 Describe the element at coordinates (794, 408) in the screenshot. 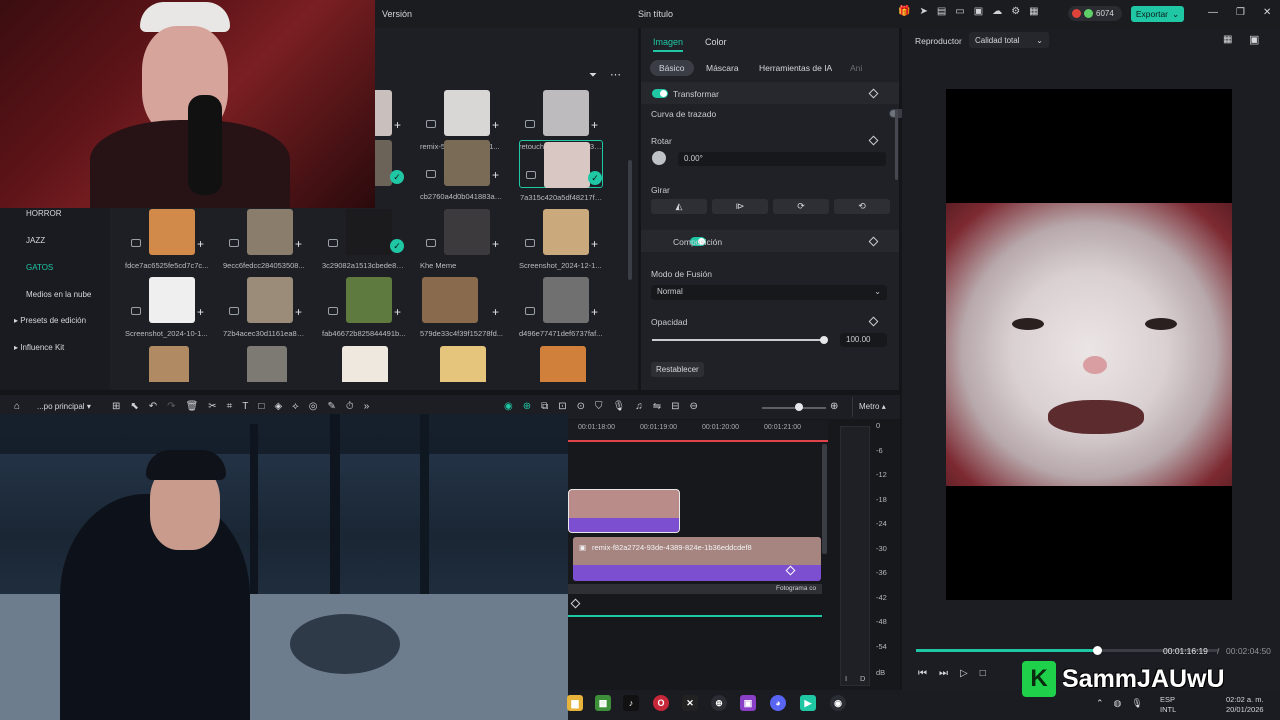

I see `zoom-slider` at that location.